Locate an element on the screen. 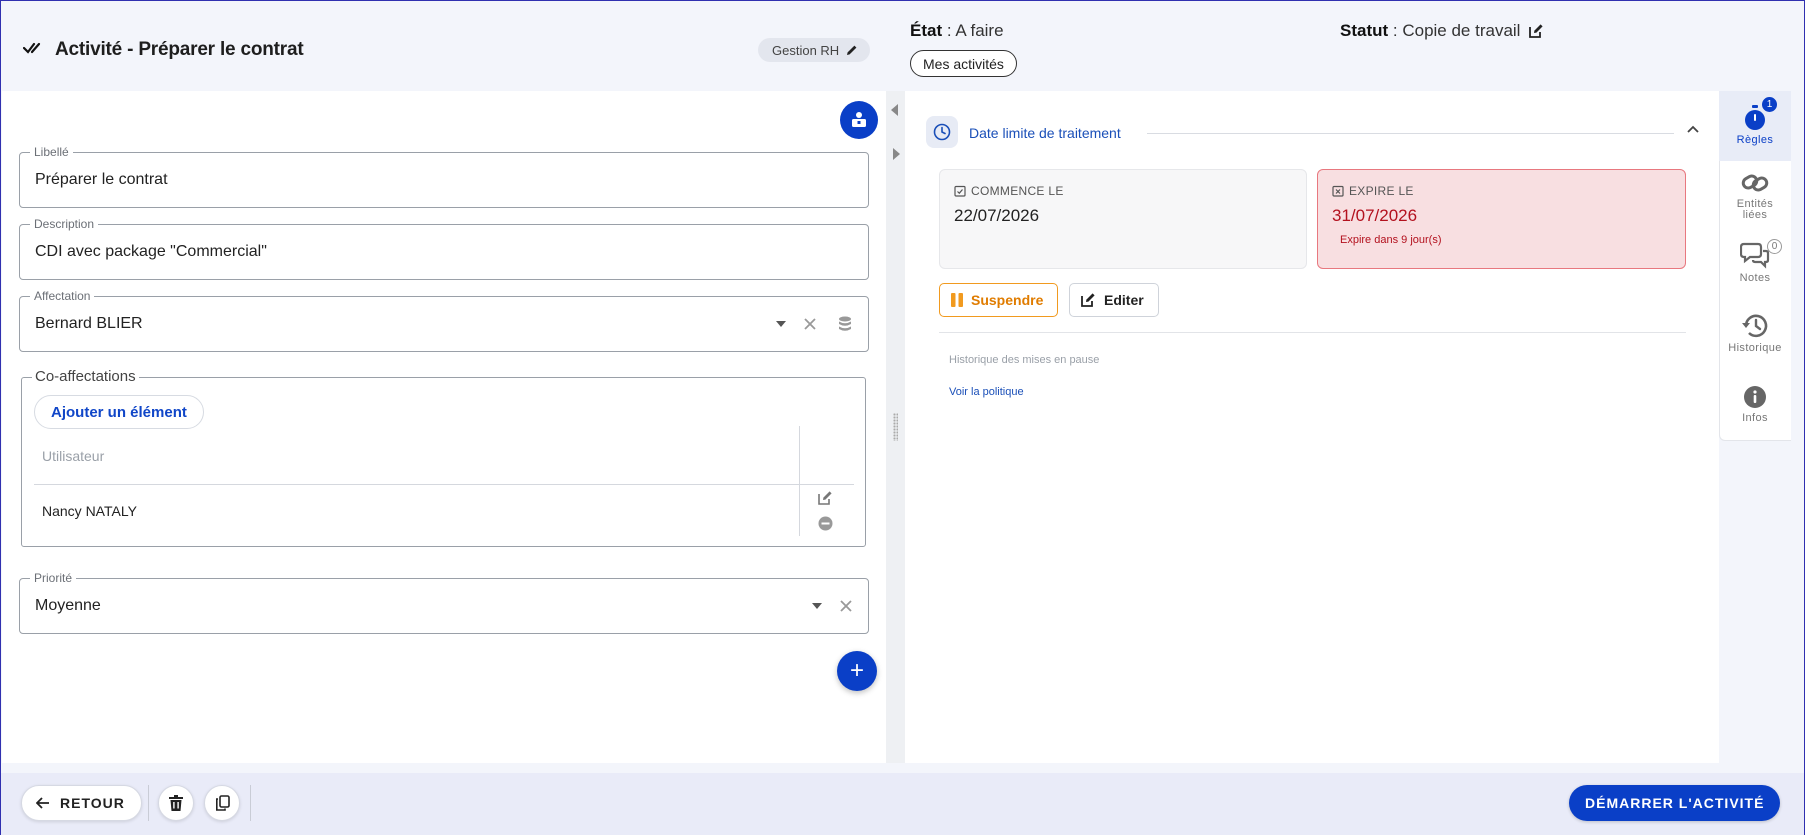 The height and width of the screenshot is (835, 1805). edit-deadline-button: Editer is located at coordinates (1114, 300).